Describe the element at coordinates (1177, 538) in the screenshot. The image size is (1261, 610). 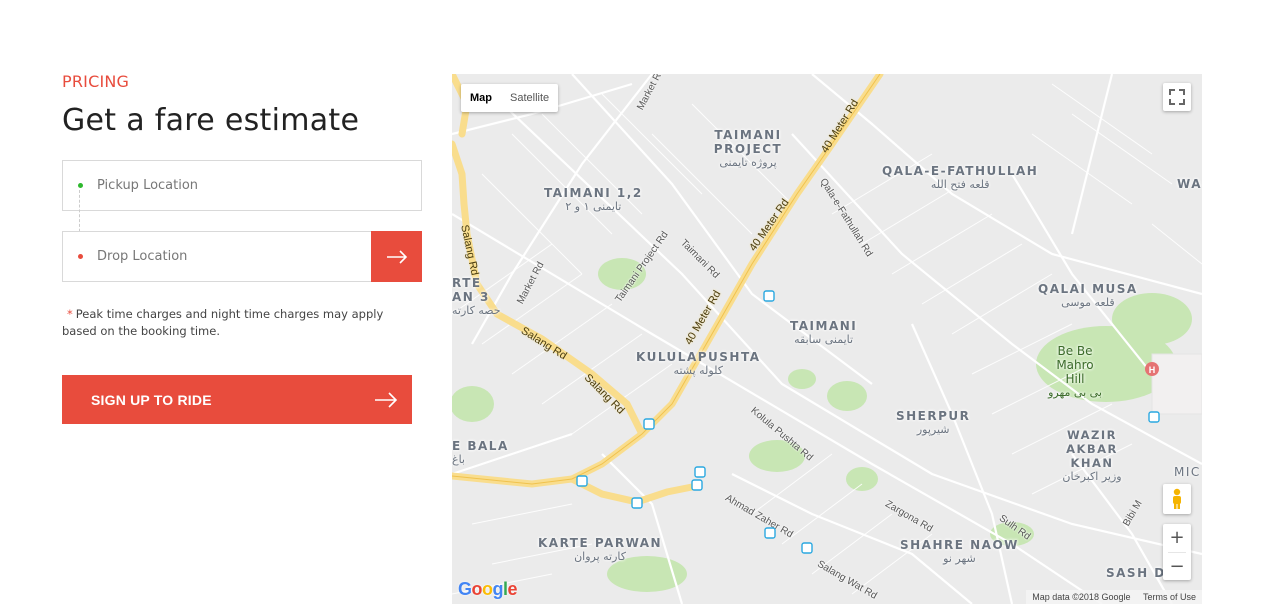
I see `zoom-in-button: +` at that location.